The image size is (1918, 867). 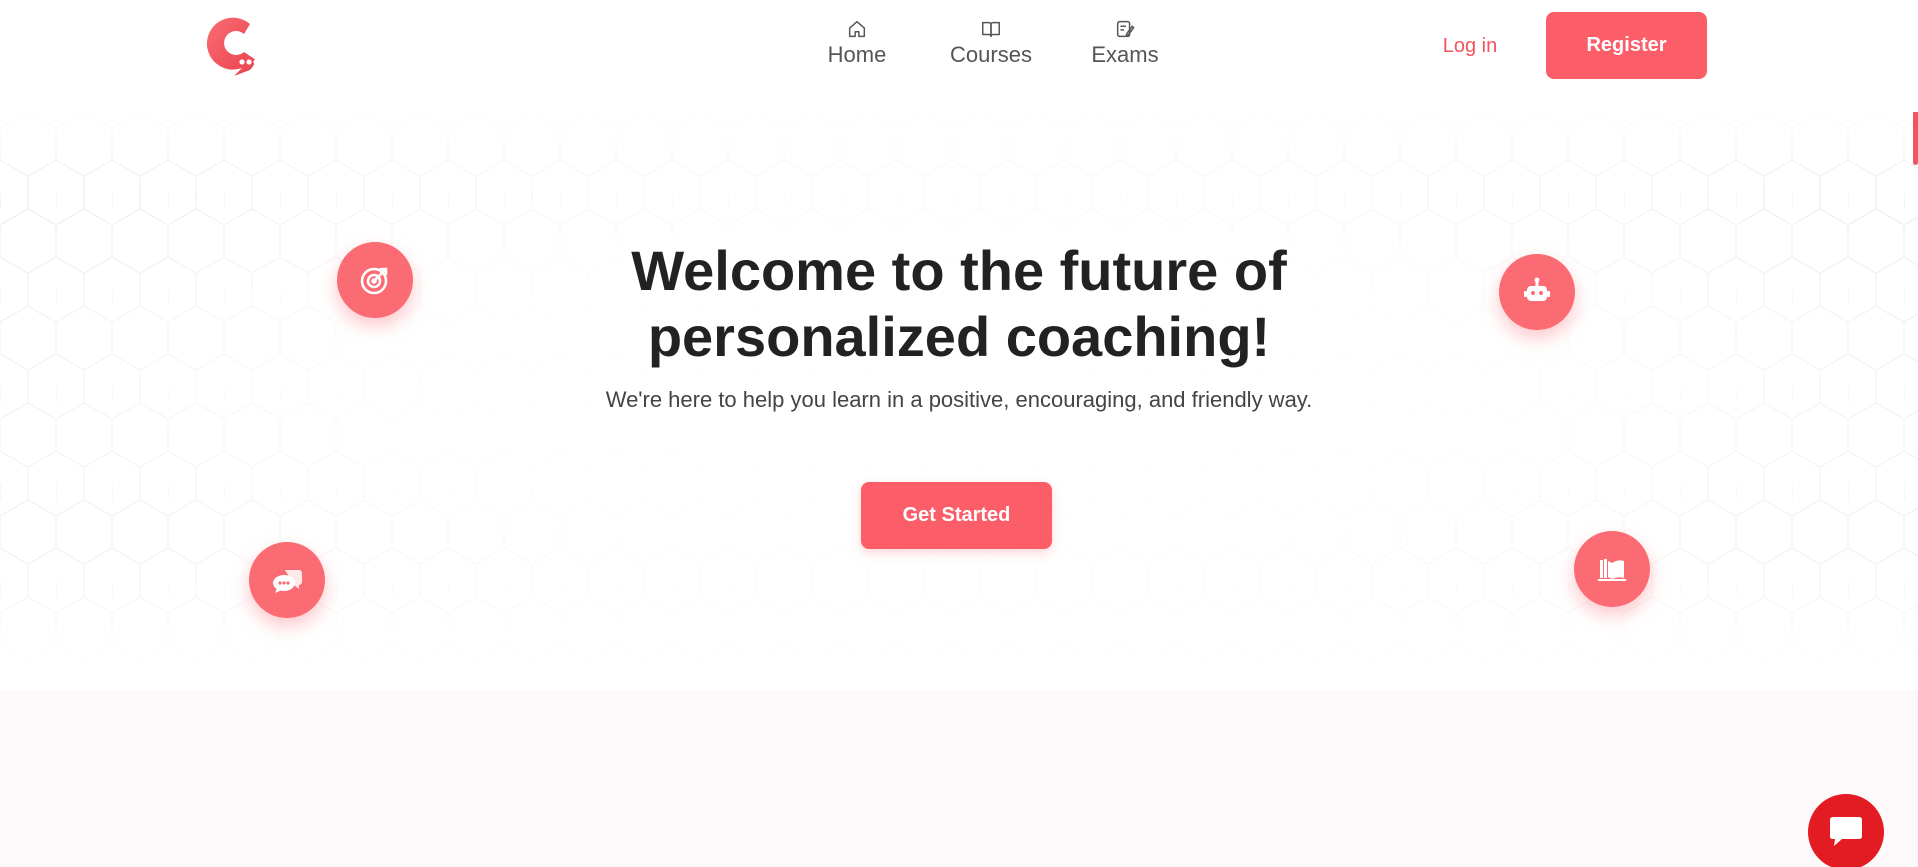 I want to click on chat-bubbles-bubble, so click(x=287, y=580).